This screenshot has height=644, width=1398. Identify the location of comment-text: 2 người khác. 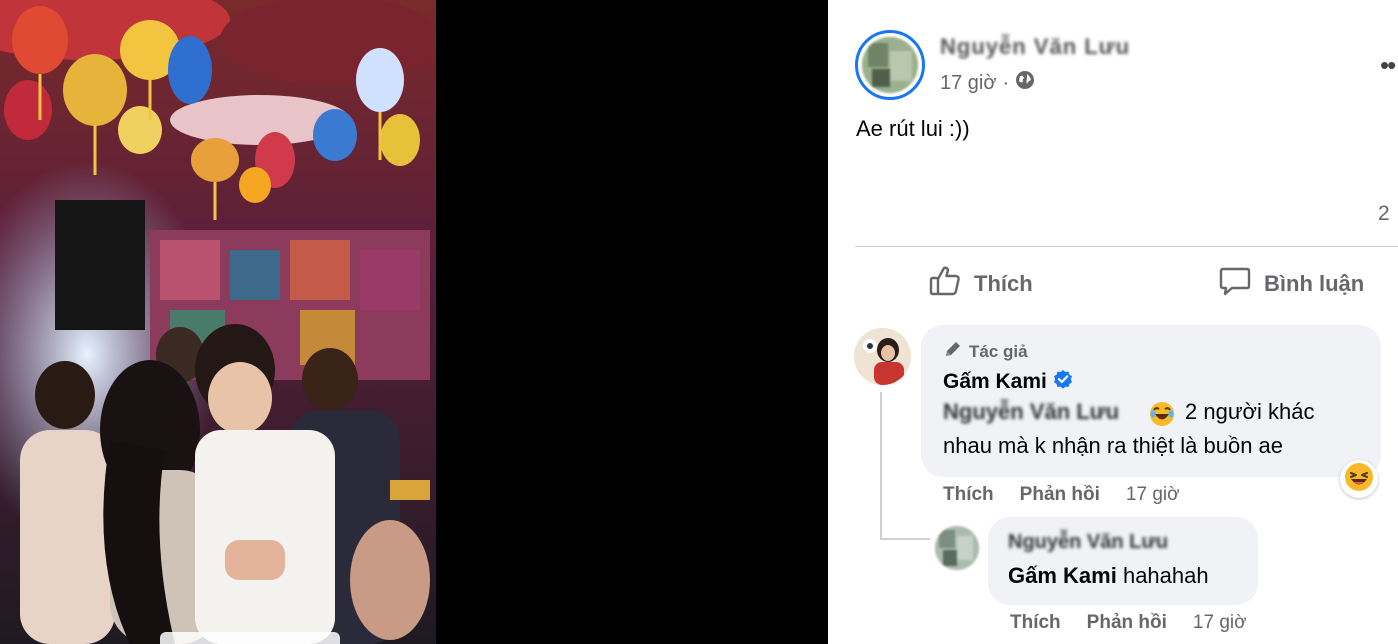
(1250, 411).